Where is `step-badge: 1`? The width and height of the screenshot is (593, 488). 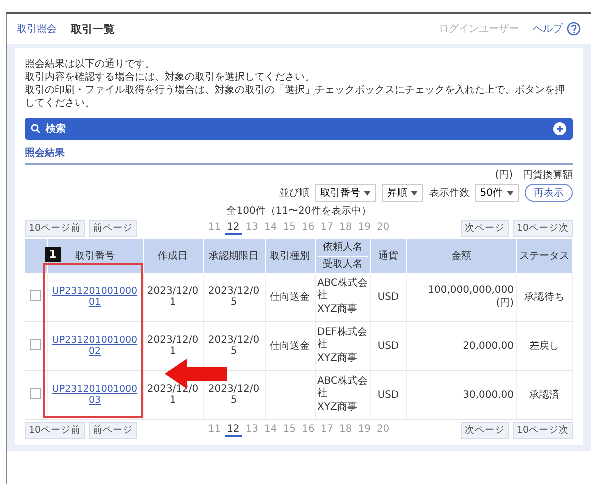 step-badge: 1 is located at coordinates (53, 254).